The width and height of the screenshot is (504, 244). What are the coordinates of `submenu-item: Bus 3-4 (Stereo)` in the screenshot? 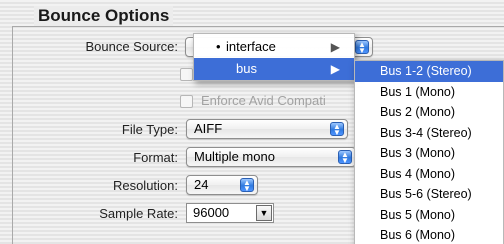 It's located at (429, 133).